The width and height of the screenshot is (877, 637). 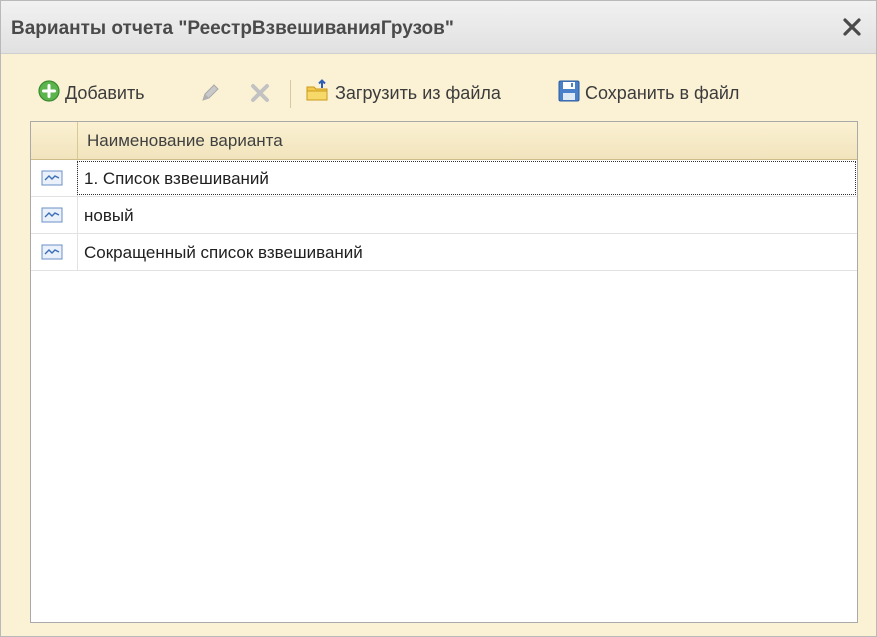 What do you see at coordinates (185, 141) in the screenshot?
I see `column-header-variant-name: Наименование варианта` at bounding box center [185, 141].